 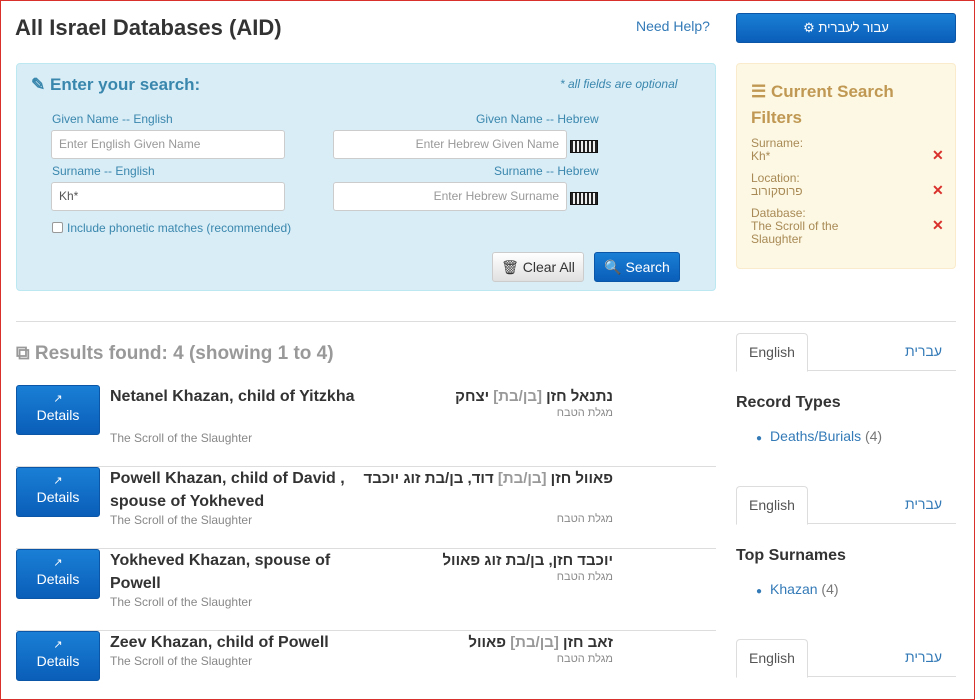 I want to click on gear-icon: ⚙, so click(x=809, y=27).